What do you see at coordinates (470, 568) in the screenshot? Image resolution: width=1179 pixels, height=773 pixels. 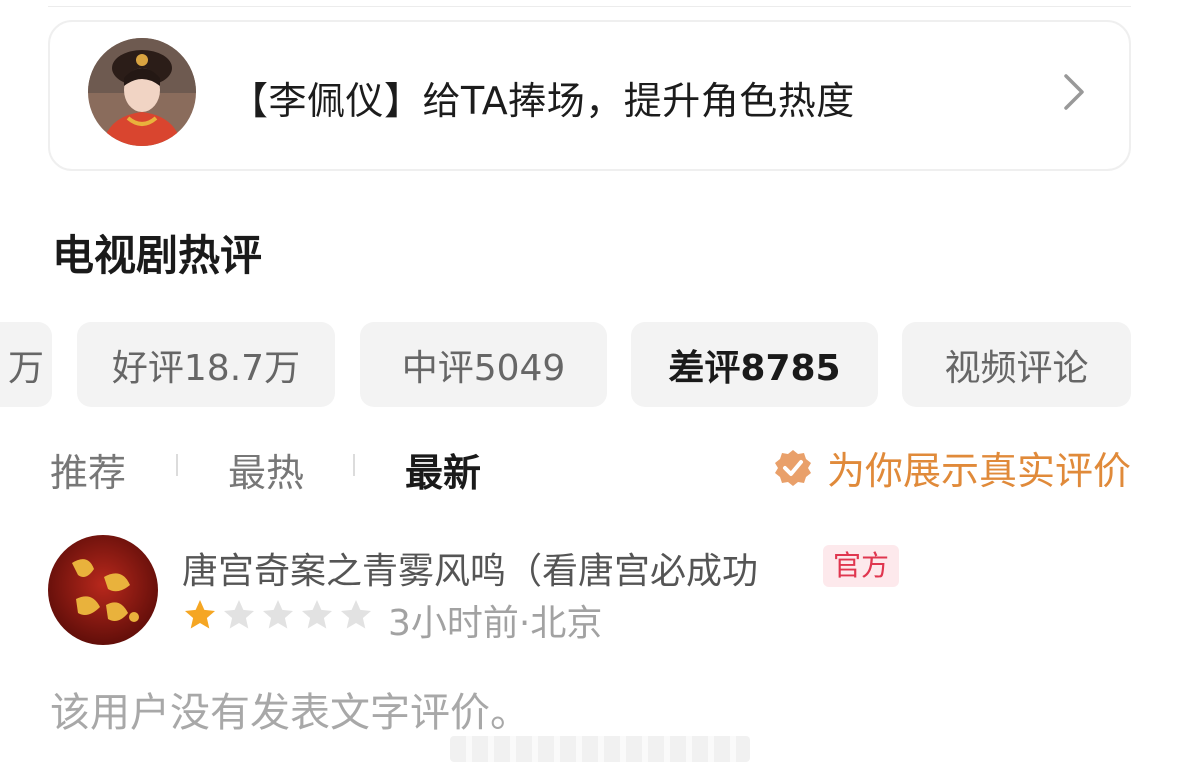 I see `reviewer-name: 唐宫奇案之青雾风鸣（看唐宫必成功` at bounding box center [470, 568].